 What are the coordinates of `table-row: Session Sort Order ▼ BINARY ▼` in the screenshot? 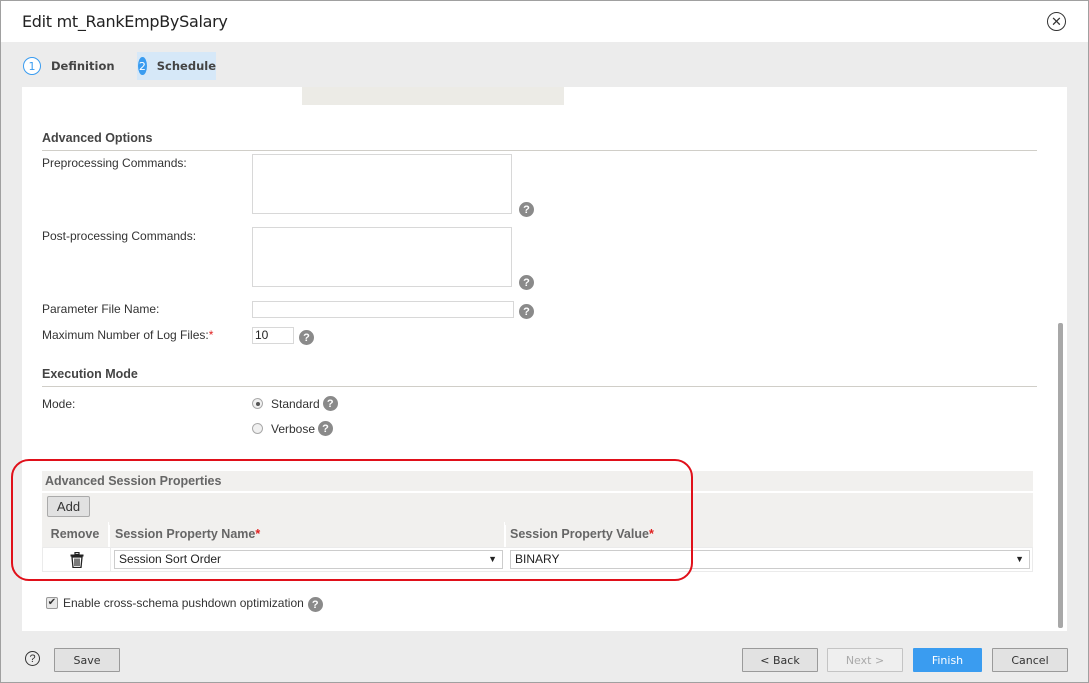 It's located at (537, 559).